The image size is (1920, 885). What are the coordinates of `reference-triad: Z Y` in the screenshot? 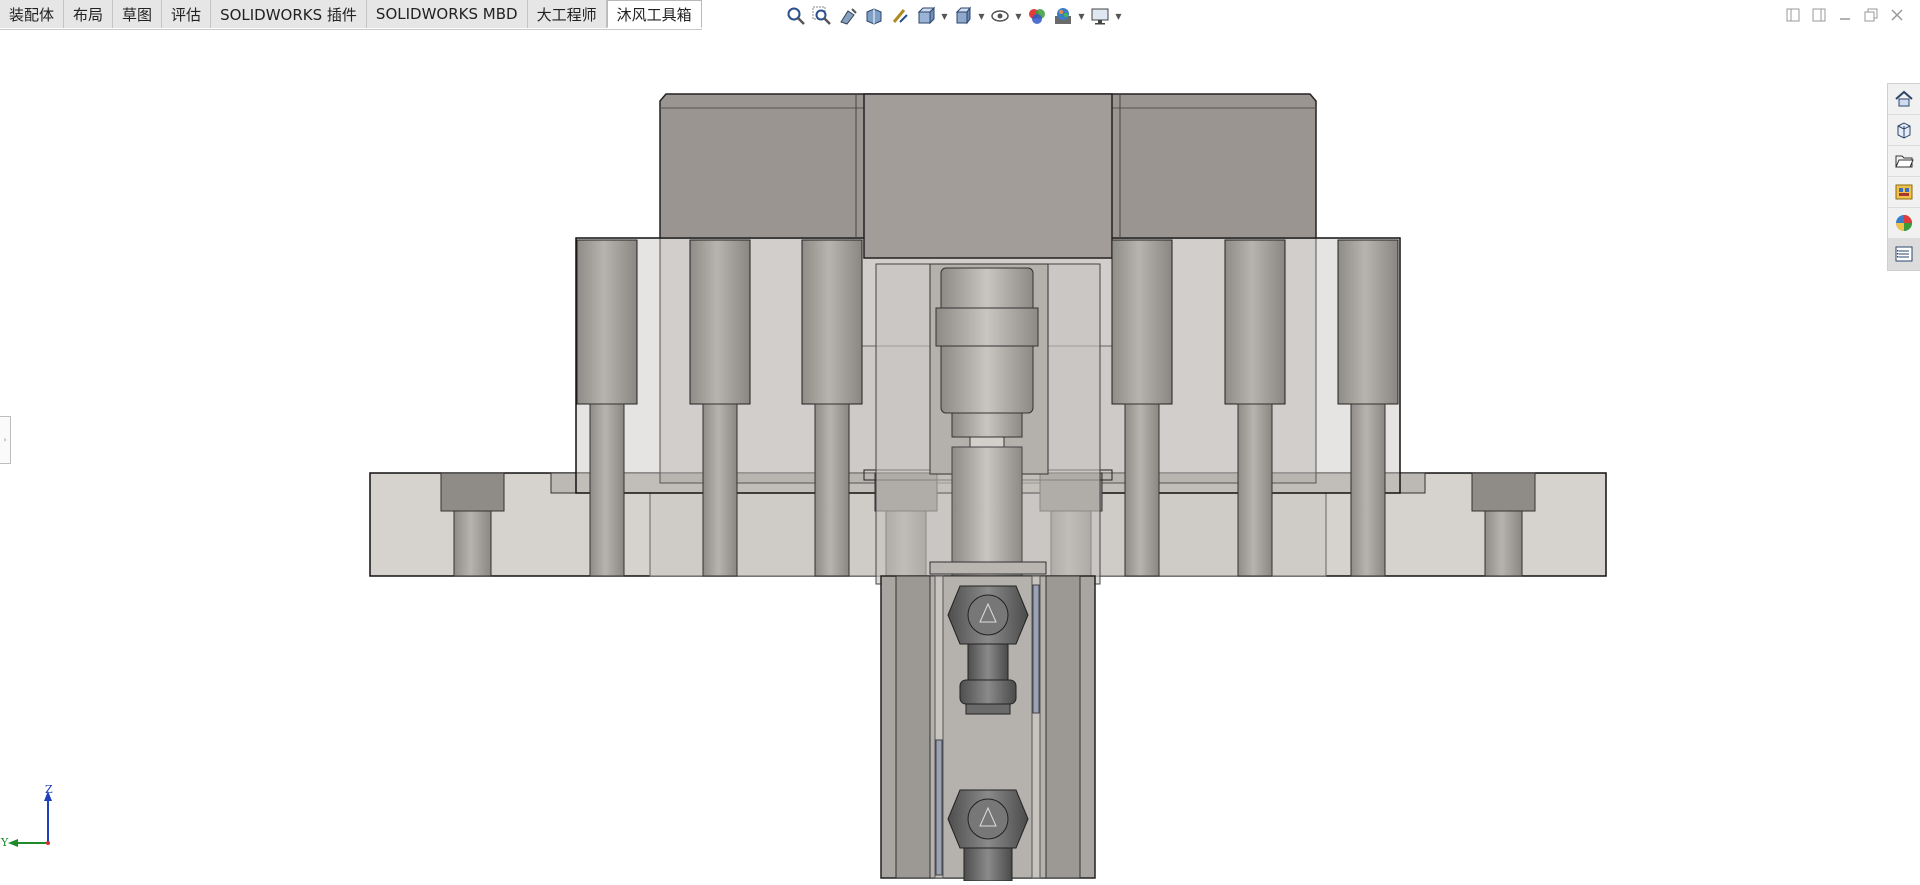 It's located at (30, 819).